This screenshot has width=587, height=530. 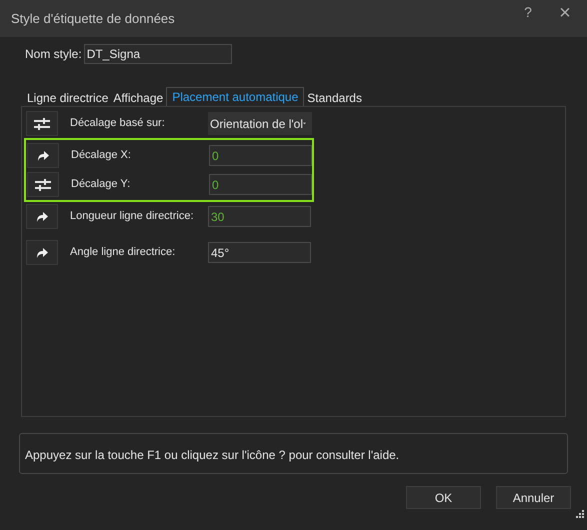 I want to click on row-label: Décalage X:, so click(x=101, y=156).